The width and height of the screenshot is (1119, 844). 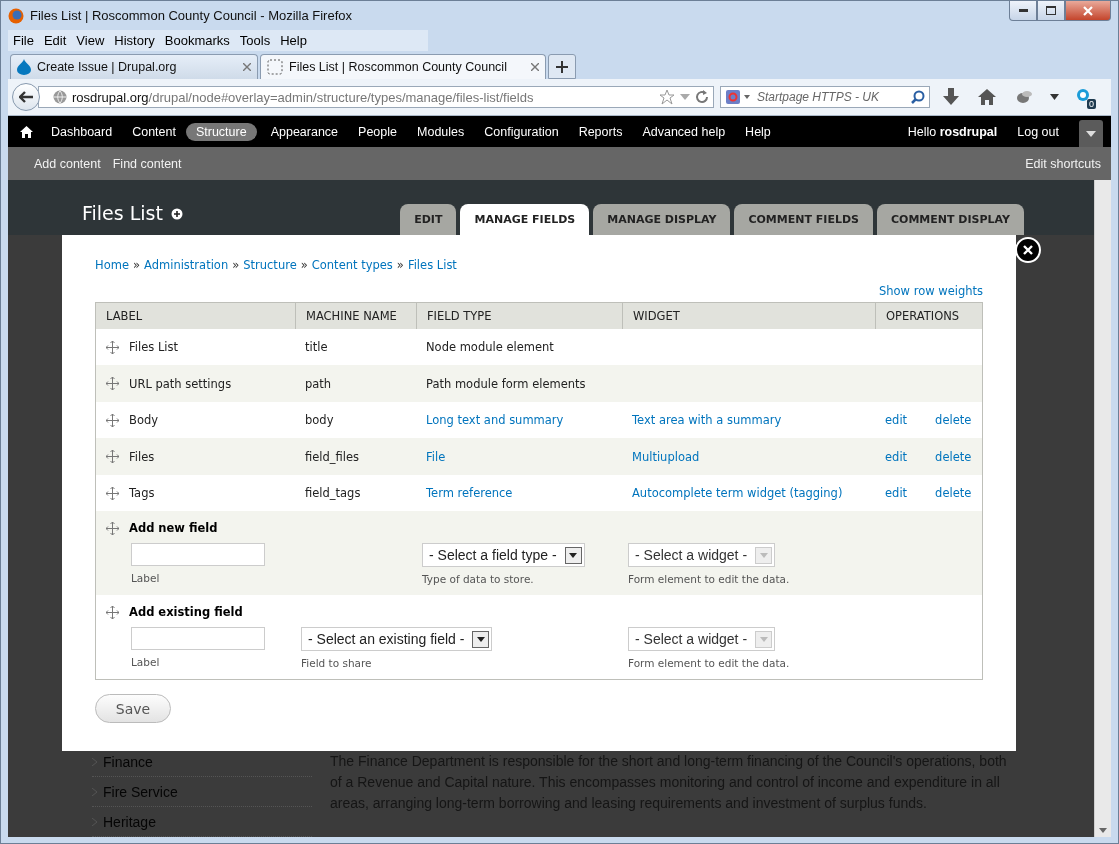 I want to click on menu-item: Edit, so click(x=55, y=40).